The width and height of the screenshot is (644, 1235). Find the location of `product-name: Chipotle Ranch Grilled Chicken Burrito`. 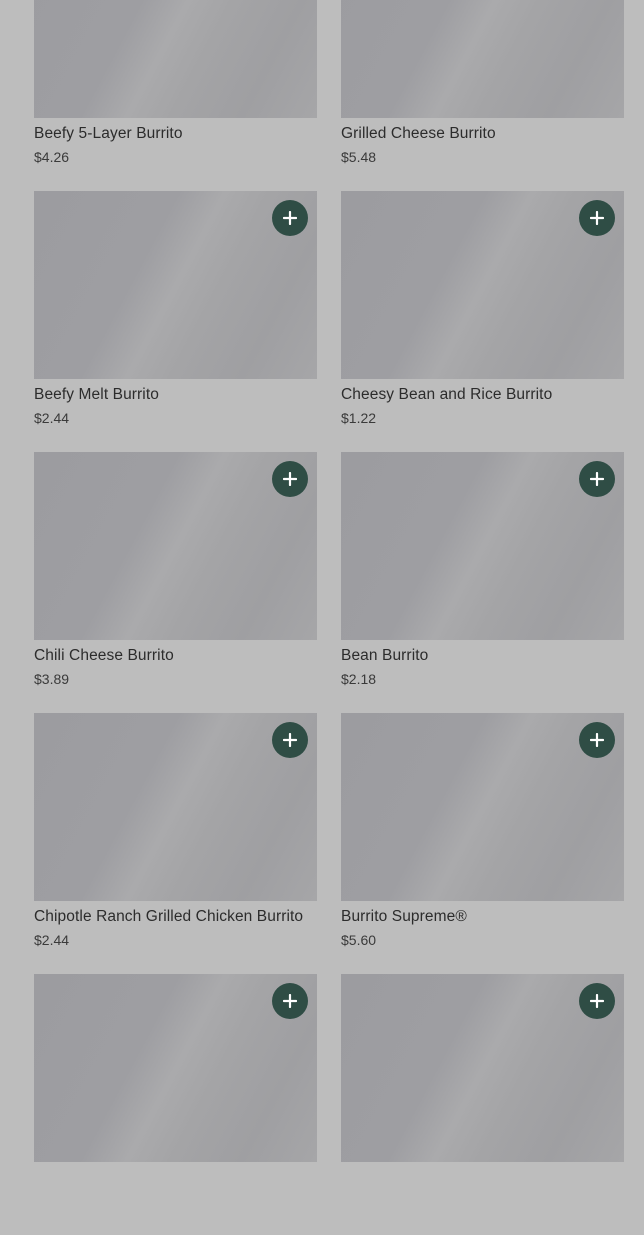

product-name: Chipotle Ranch Grilled Chicken Burrito is located at coordinates (175, 917).